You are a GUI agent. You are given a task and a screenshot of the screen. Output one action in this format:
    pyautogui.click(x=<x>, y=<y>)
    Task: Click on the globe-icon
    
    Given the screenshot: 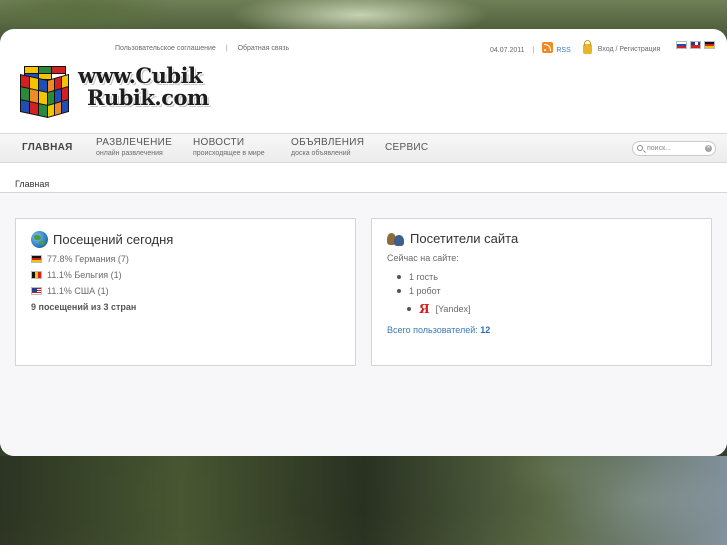 What is the action you would take?
    pyautogui.click(x=39, y=239)
    